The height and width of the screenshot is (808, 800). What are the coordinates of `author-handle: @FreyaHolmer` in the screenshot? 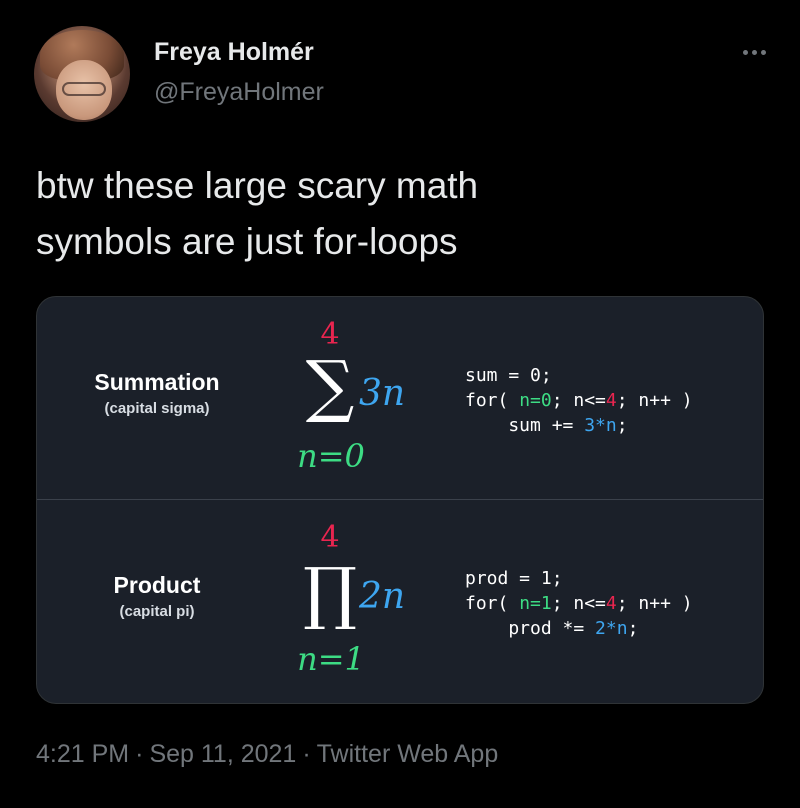 It's located at (239, 92).